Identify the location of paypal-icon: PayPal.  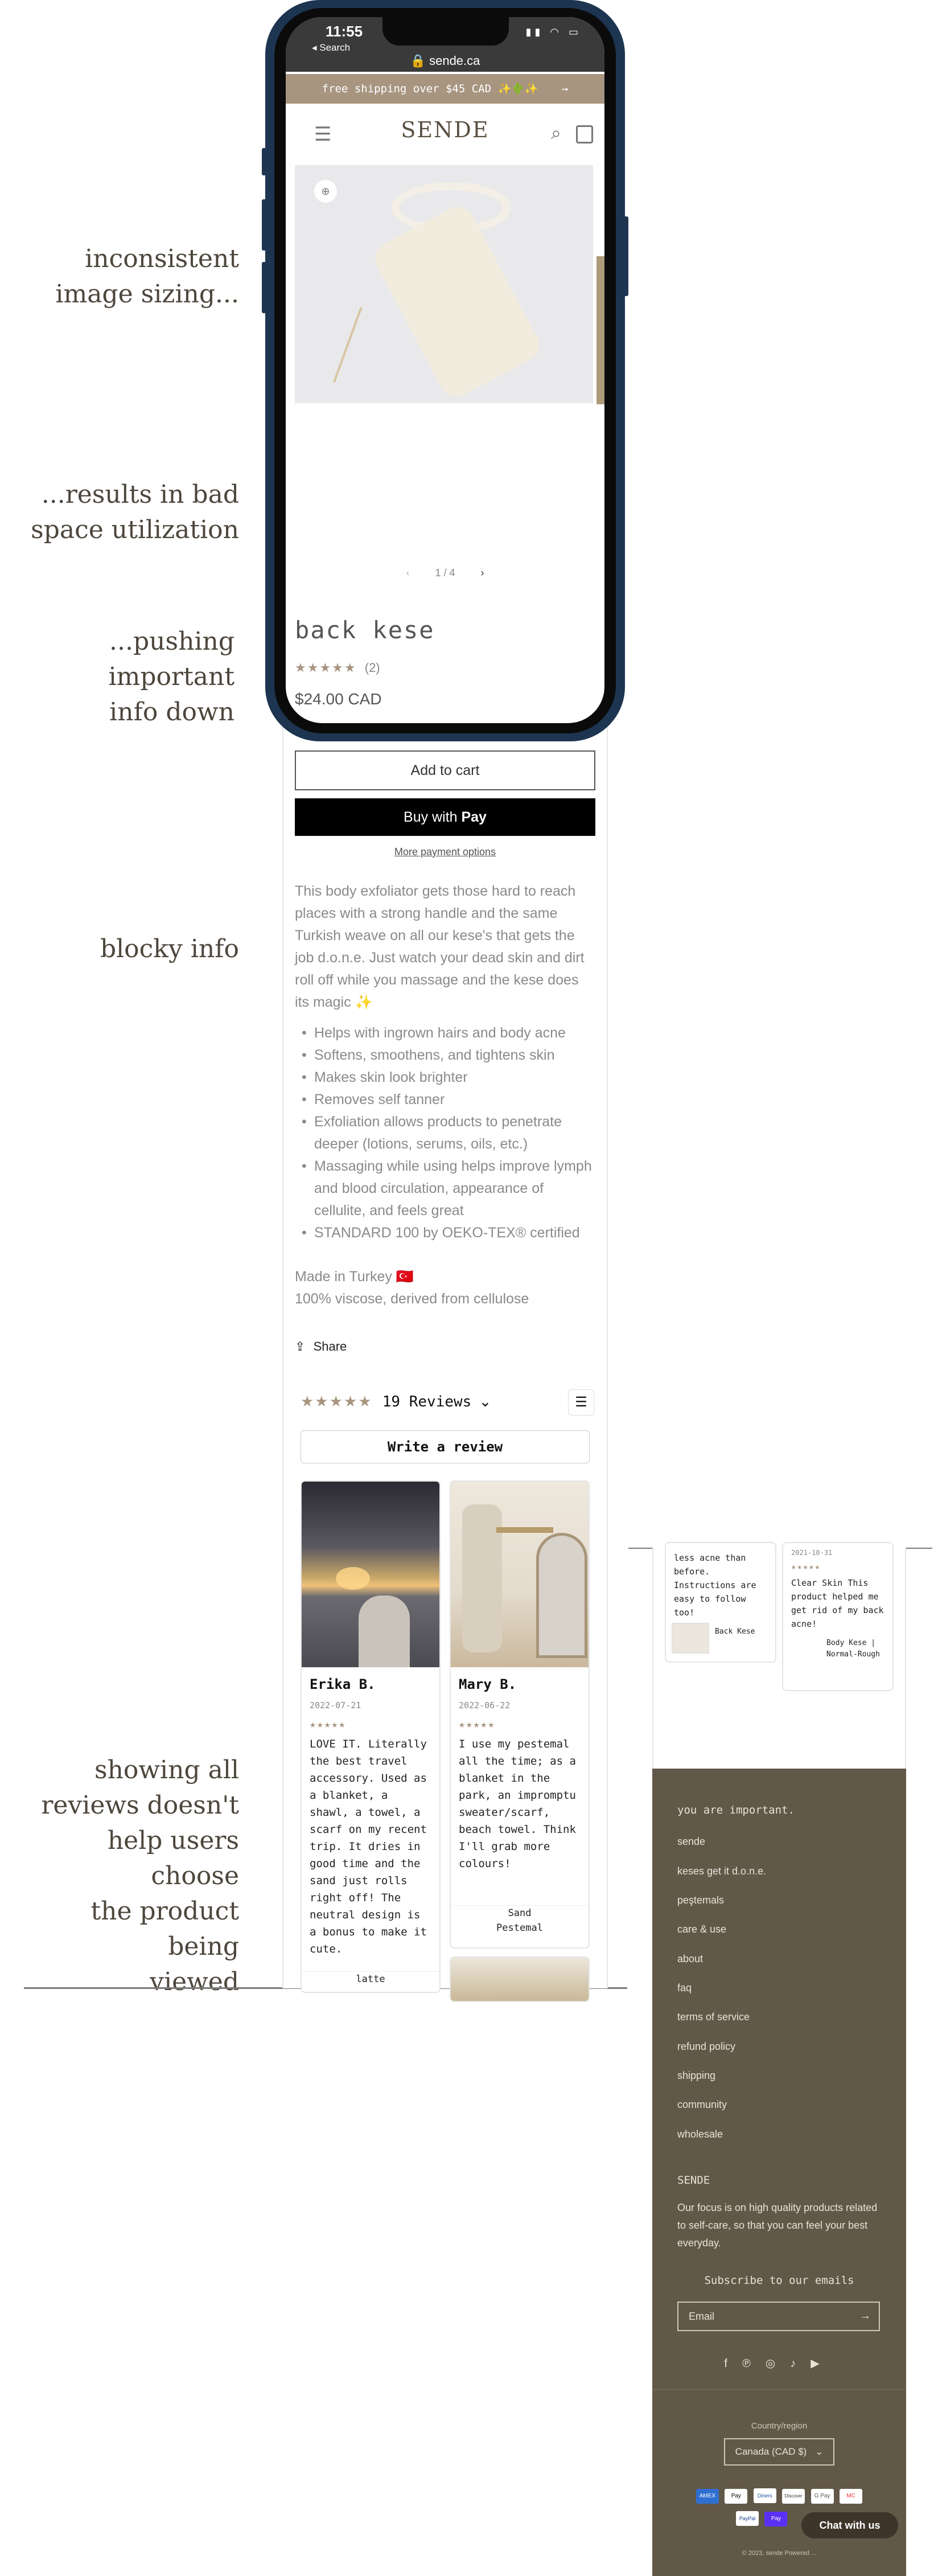
(748, 2518).